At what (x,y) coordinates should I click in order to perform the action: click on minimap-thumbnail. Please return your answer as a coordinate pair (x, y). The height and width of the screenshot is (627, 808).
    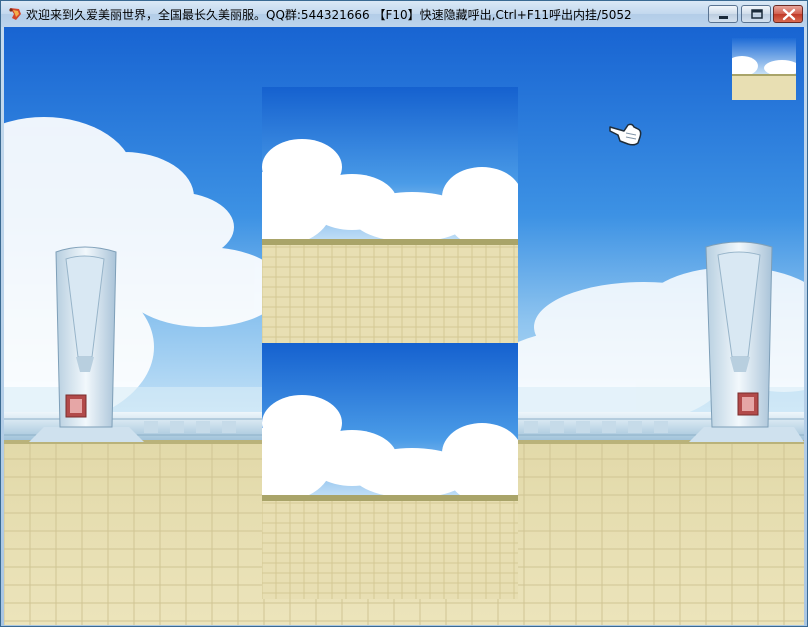
    Looking at the image, I should click on (764, 69).